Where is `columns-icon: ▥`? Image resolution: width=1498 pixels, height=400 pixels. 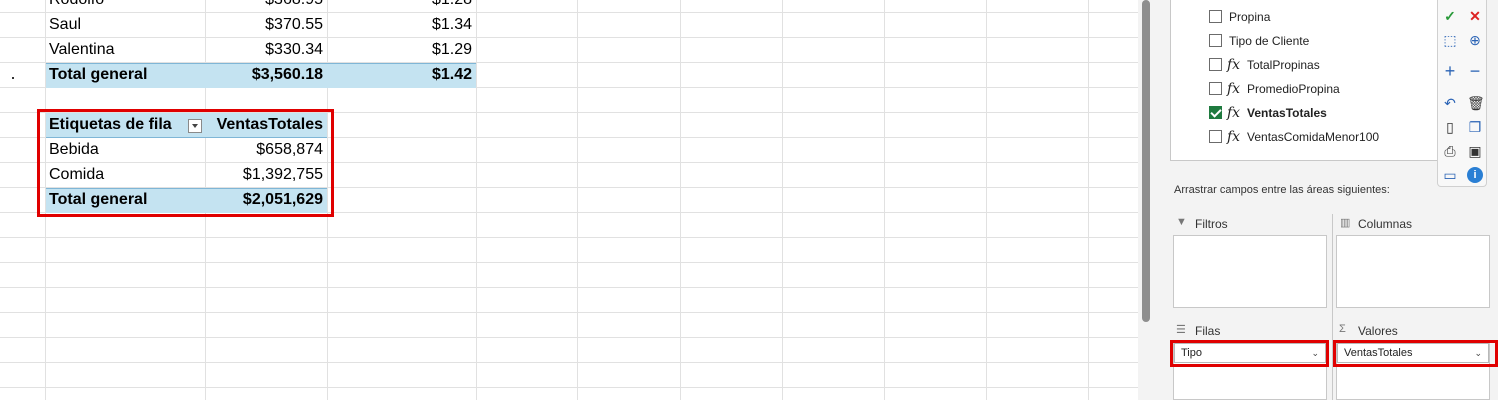 columns-icon: ▥ is located at coordinates (1345, 223).